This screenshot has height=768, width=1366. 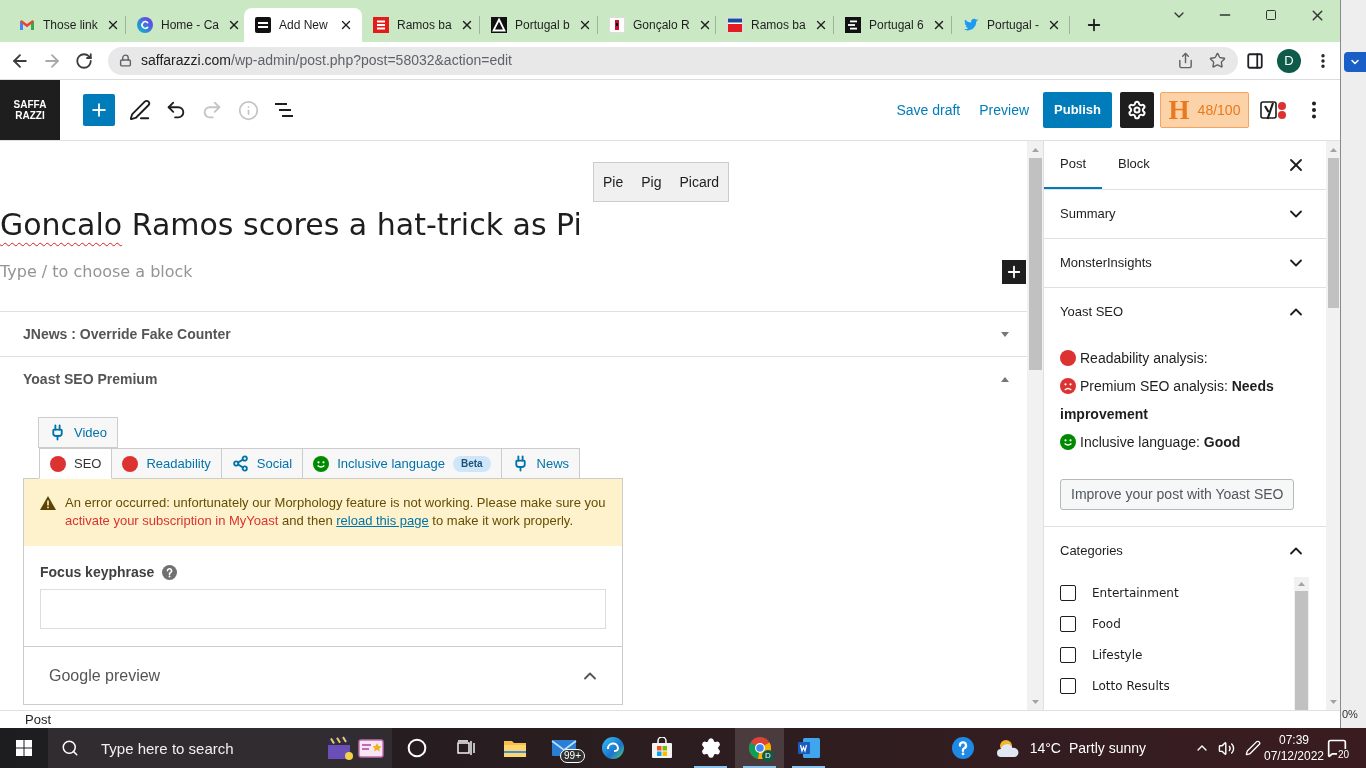 What do you see at coordinates (1294, 740) in the screenshot?
I see `clock-time: 07:39` at bounding box center [1294, 740].